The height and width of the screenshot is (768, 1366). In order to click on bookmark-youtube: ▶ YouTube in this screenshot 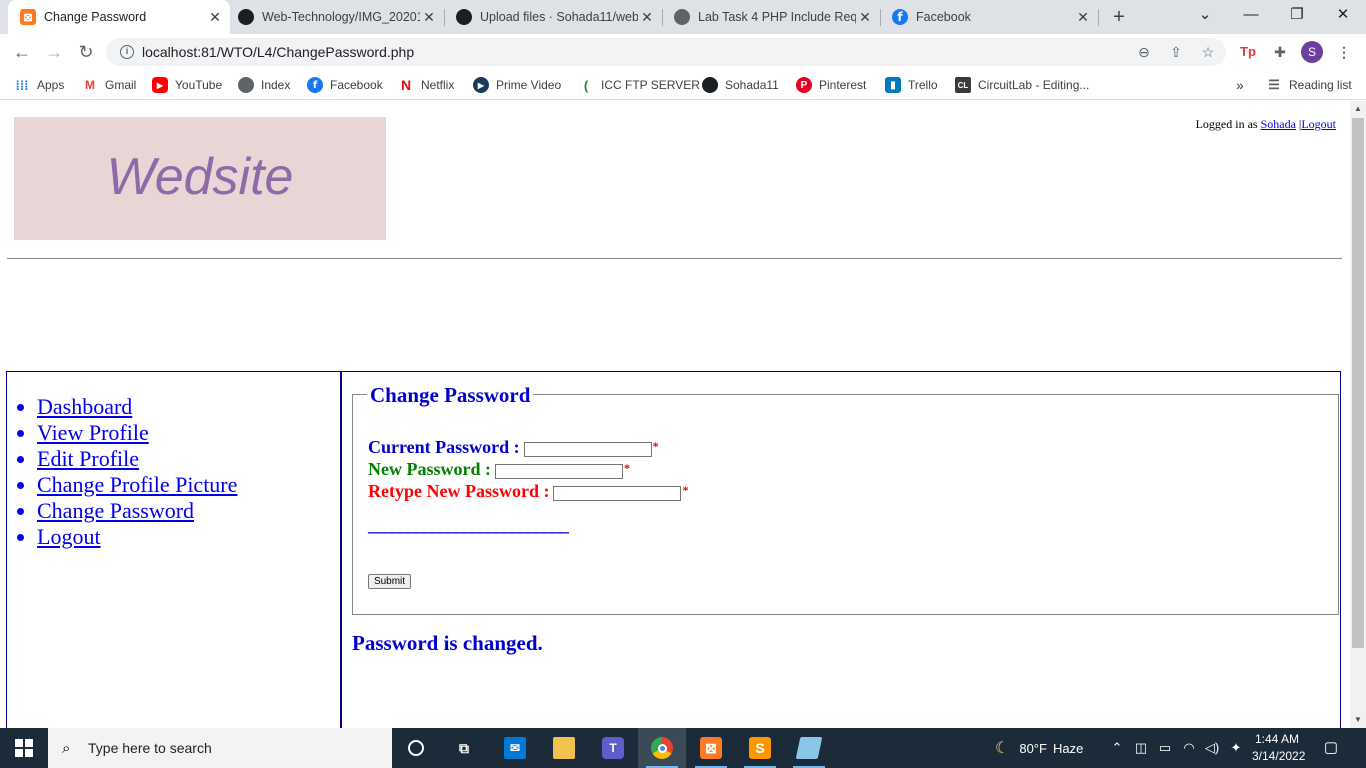, I will do `click(187, 85)`.